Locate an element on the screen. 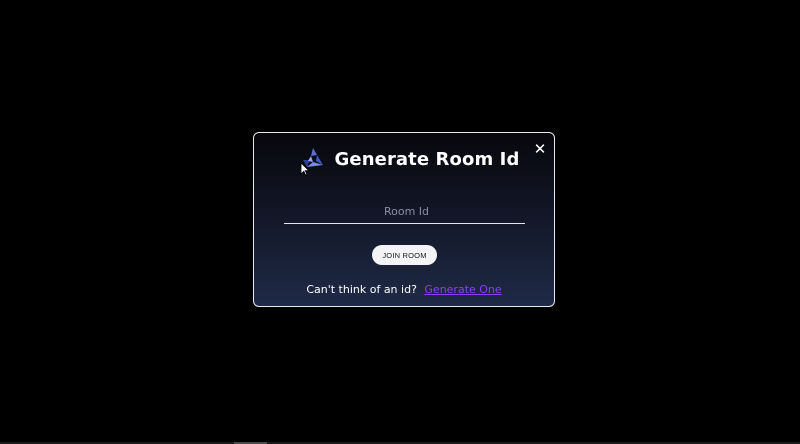 The image size is (800, 444). join-room-button: JOIN ROOM is located at coordinates (404, 255).